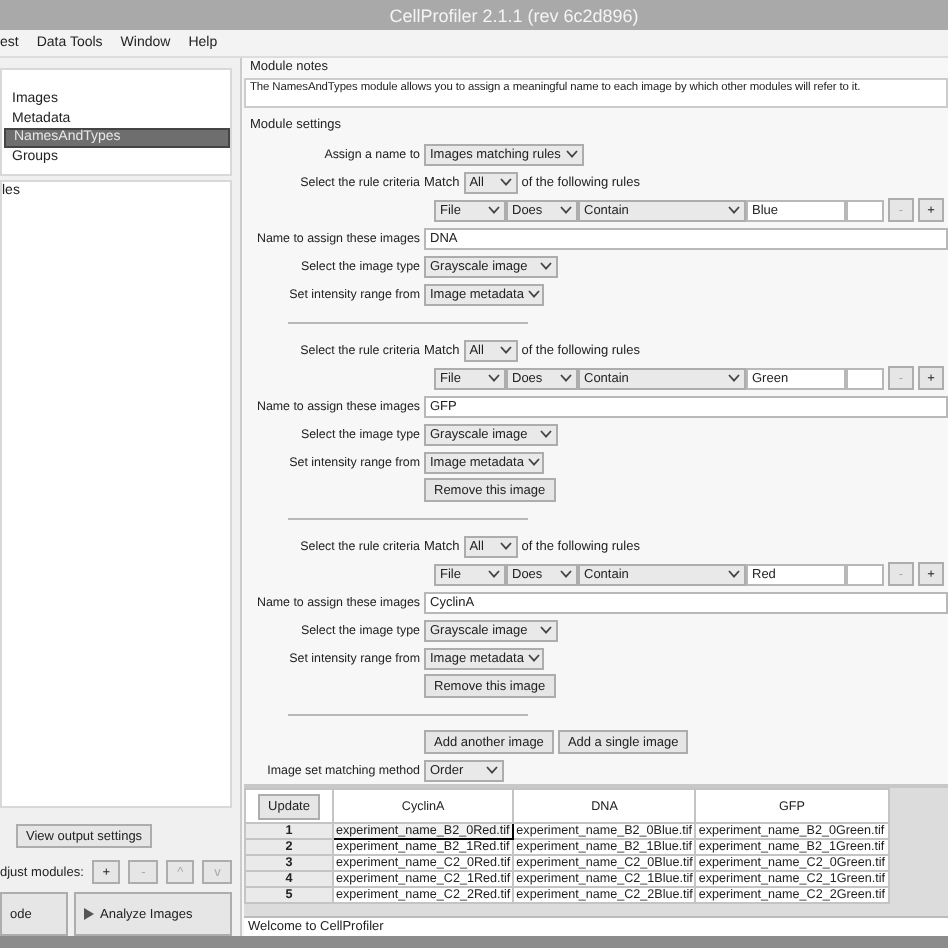 The width and height of the screenshot is (948, 948). What do you see at coordinates (514, 15) in the screenshot?
I see `window-title: CellProfiler 2.1.1 (rev 6c2d896)` at bounding box center [514, 15].